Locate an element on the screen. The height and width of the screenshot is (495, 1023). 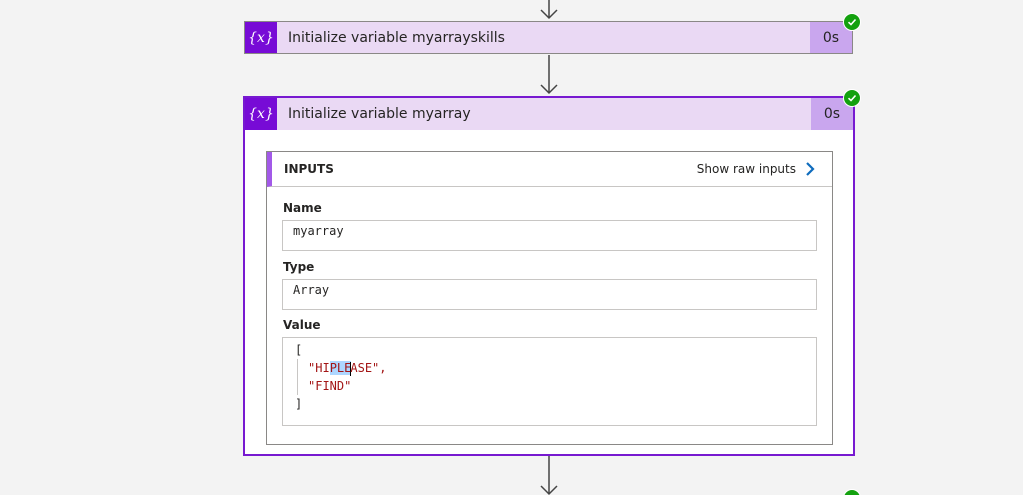
code-indent-block: "HIPLEASE", "FIND" is located at coordinates (550, 377).